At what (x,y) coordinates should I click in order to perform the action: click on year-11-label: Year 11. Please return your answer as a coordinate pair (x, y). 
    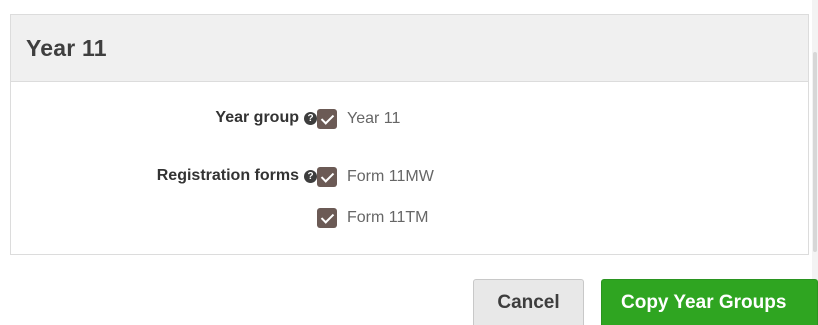
    Looking at the image, I should click on (374, 118).